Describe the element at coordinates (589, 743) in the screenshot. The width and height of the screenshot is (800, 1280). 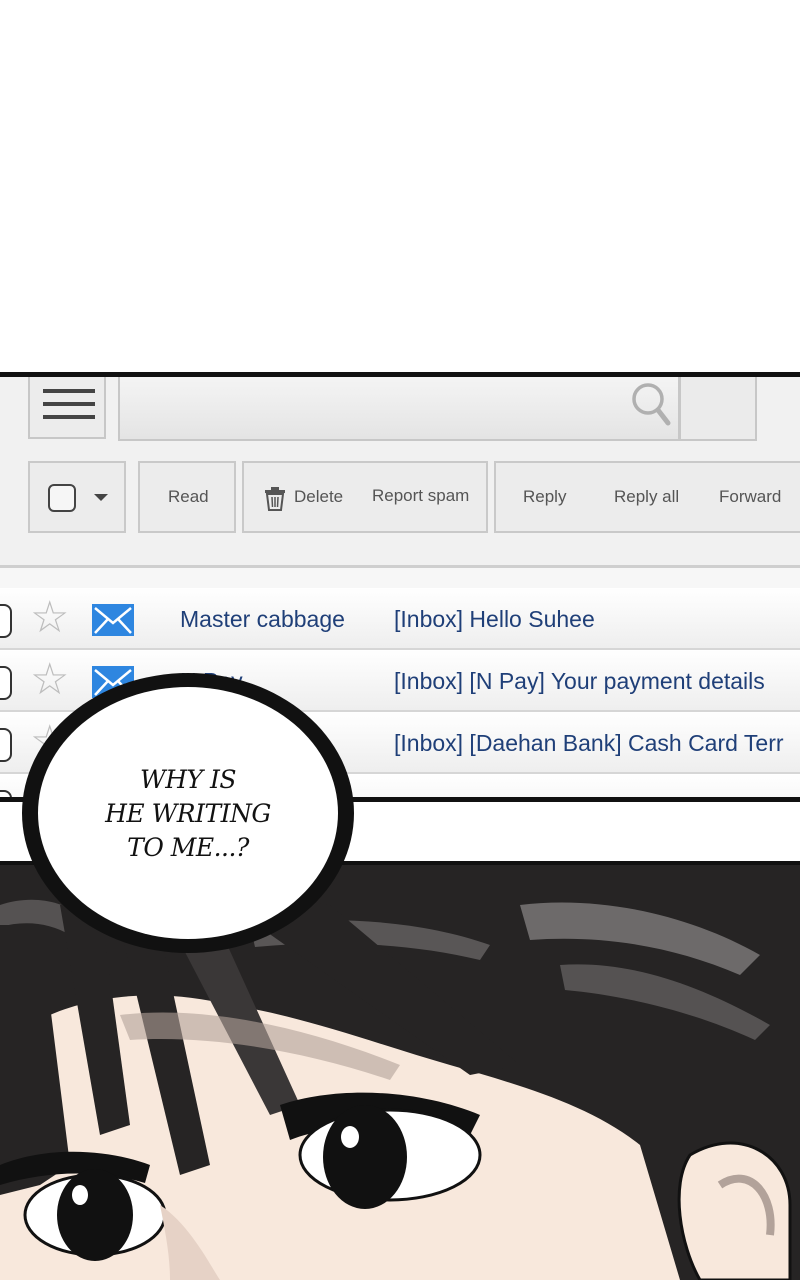
I see `email-subject: [Inbox] [Daehan Bank] Cash Card Terr` at that location.